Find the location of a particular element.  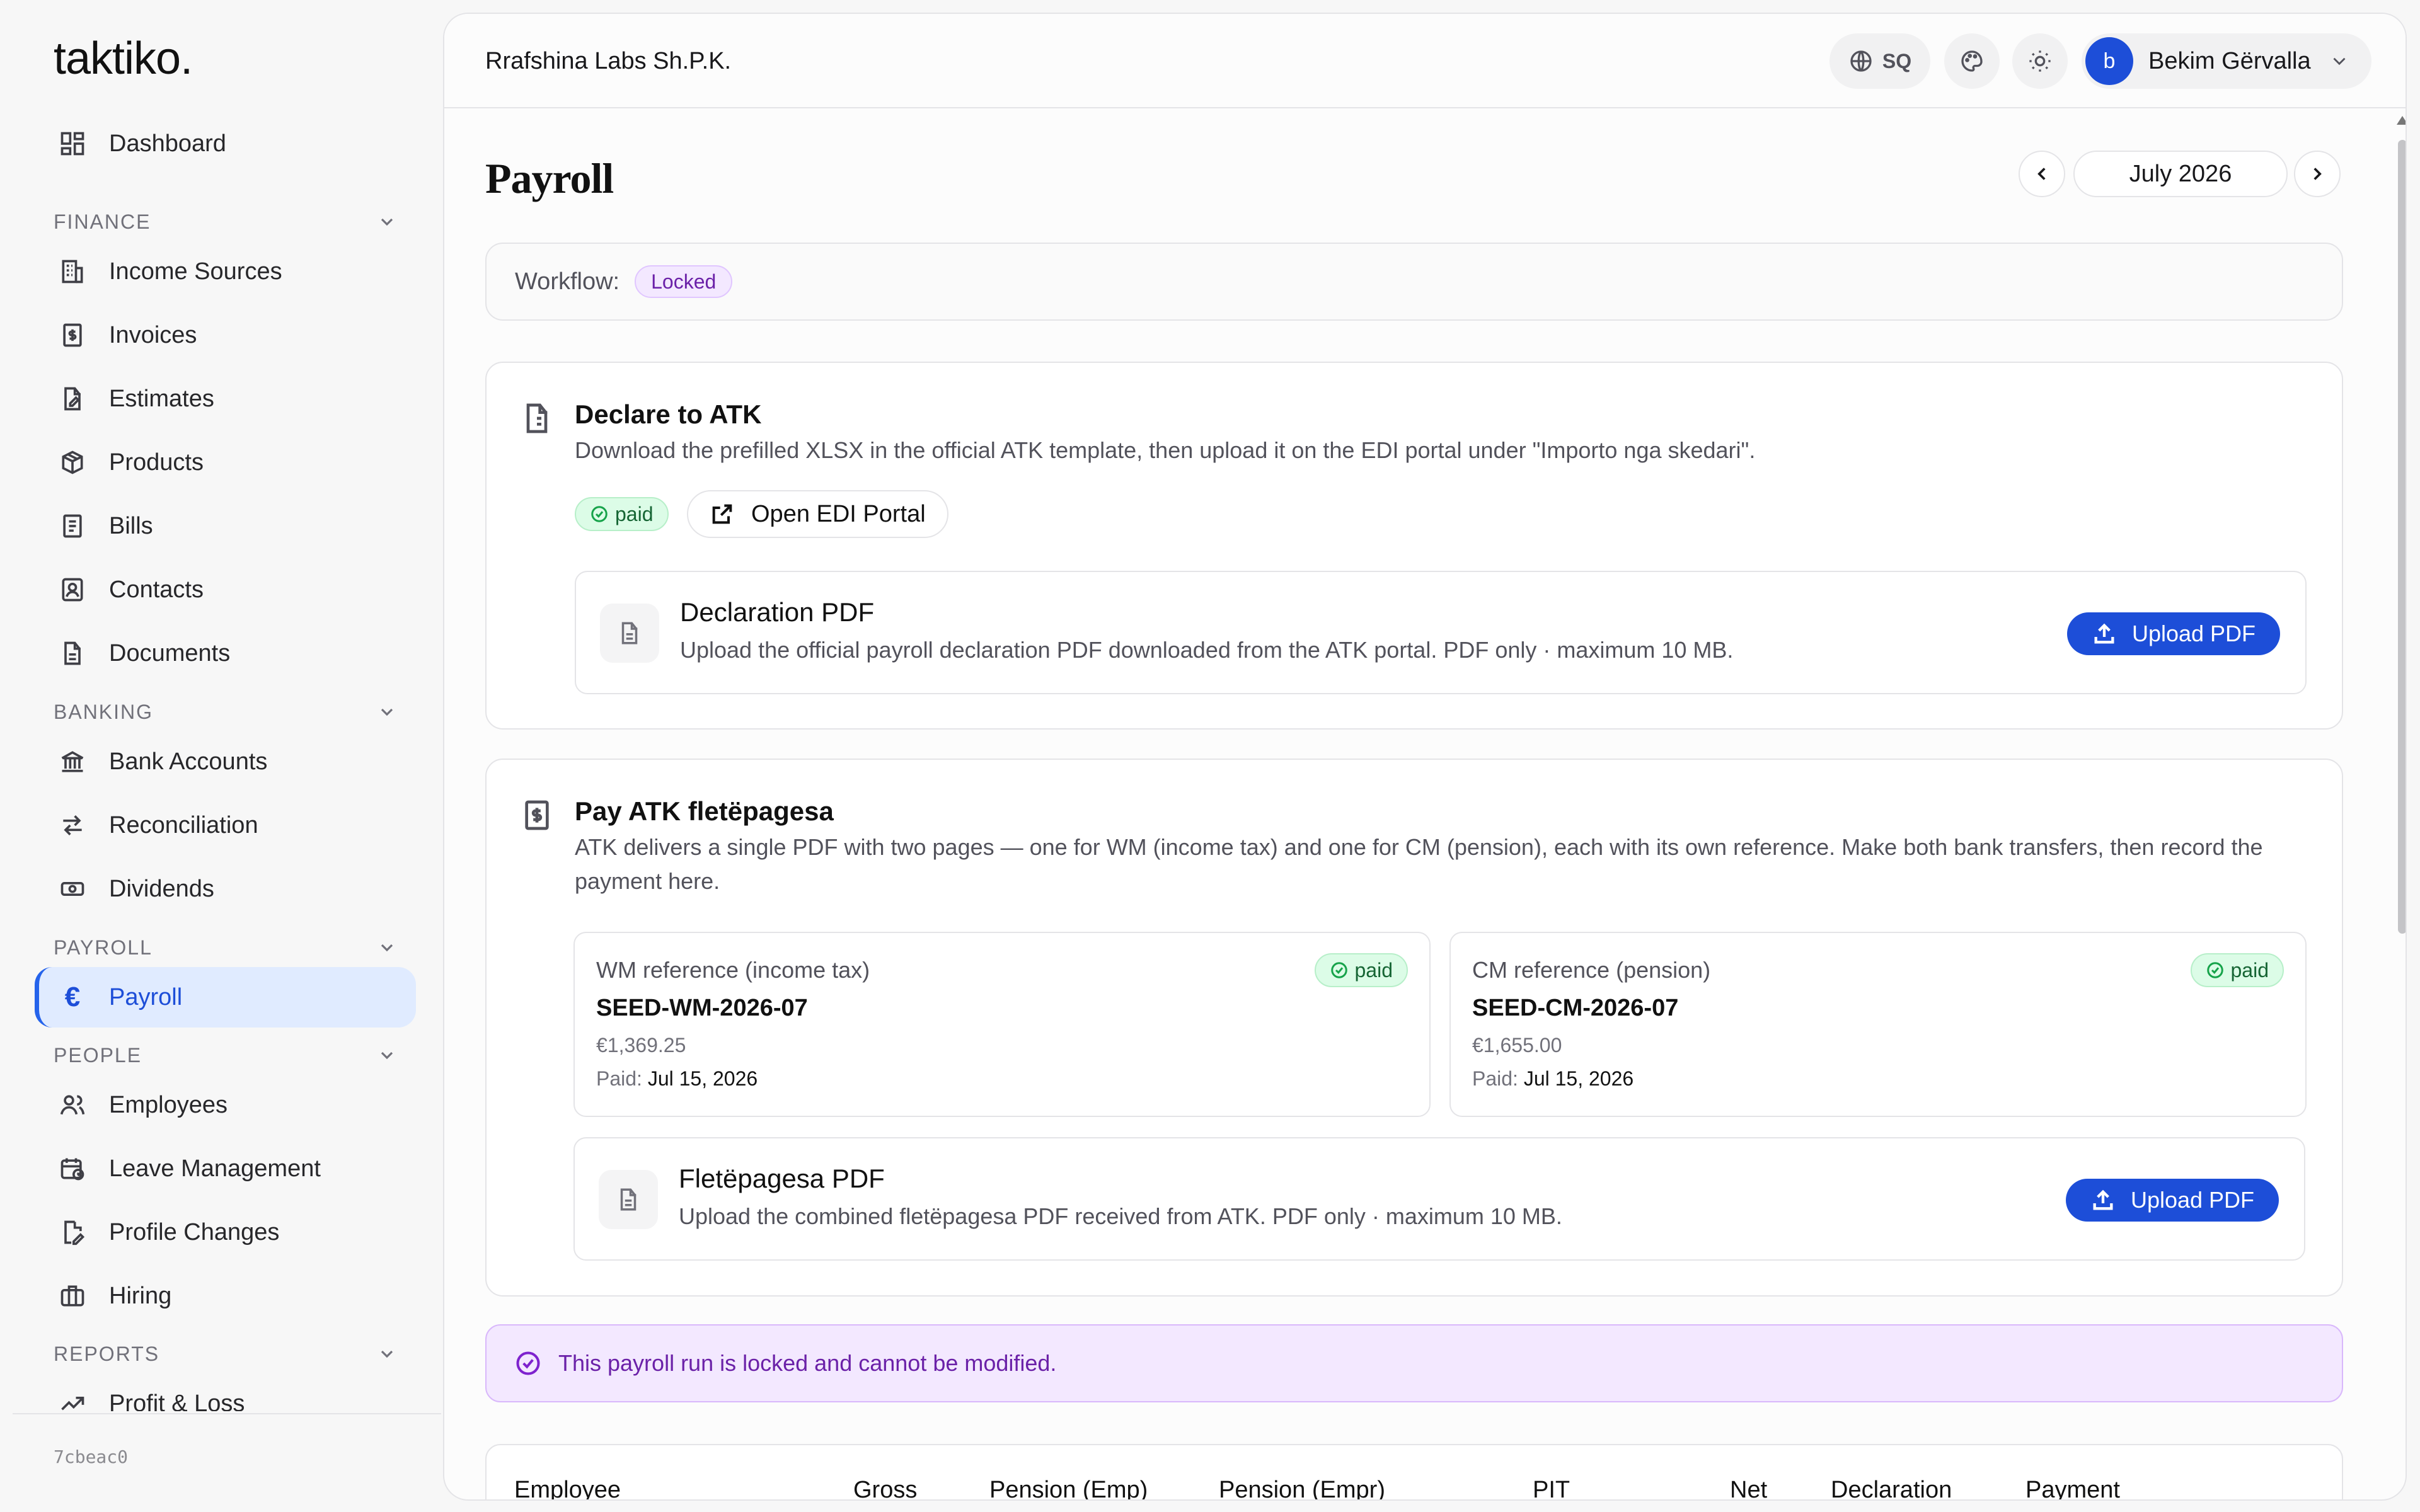

sidebar-item-label: Products is located at coordinates (156, 462).